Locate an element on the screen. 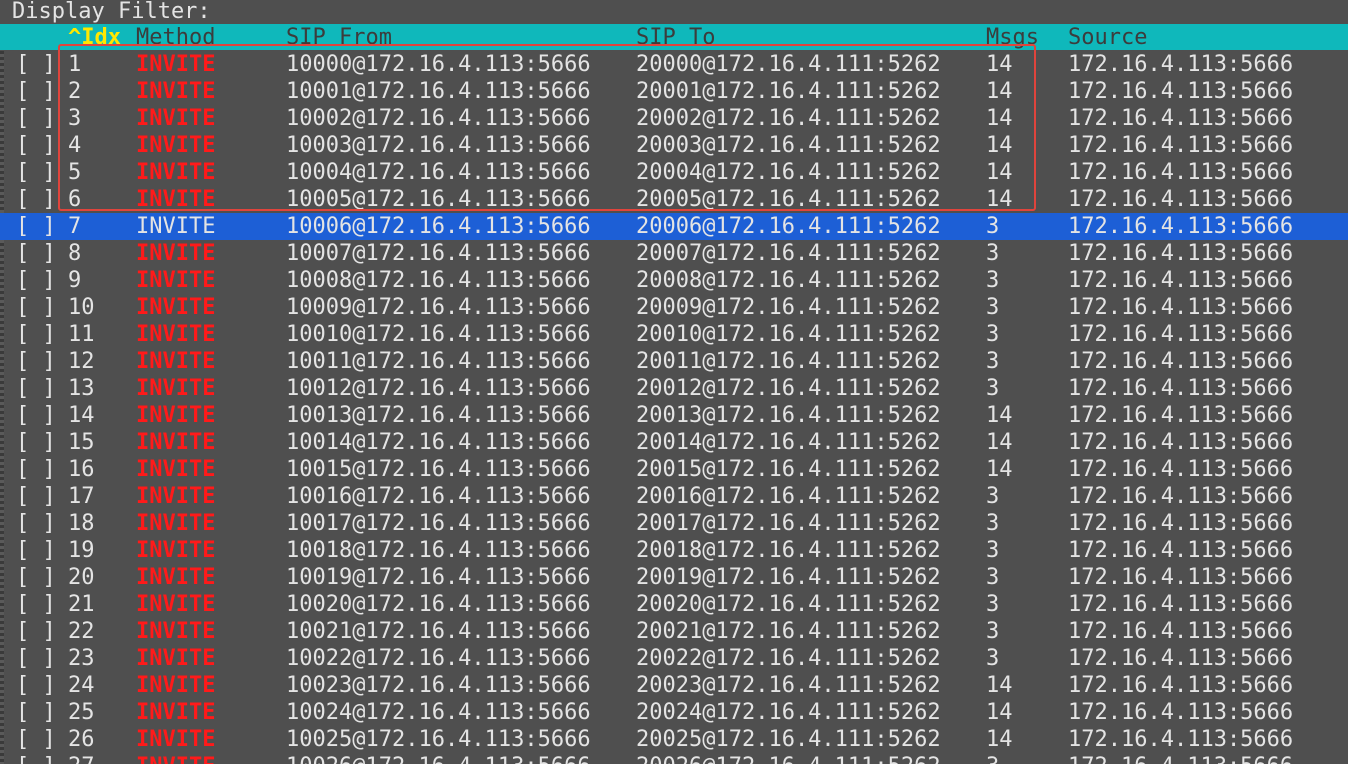 The height and width of the screenshot is (764, 1348). row-sip-from: 10008@172.16.4.113:5666 is located at coordinates (438, 280).